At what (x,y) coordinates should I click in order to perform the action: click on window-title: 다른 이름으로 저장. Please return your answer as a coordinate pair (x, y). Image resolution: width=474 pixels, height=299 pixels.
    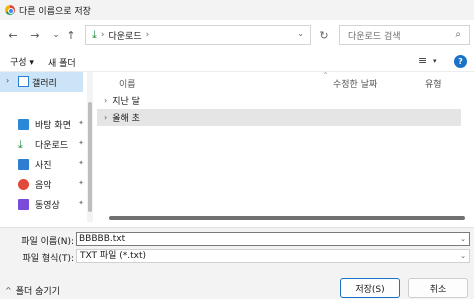
    Looking at the image, I should click on (55, 11).